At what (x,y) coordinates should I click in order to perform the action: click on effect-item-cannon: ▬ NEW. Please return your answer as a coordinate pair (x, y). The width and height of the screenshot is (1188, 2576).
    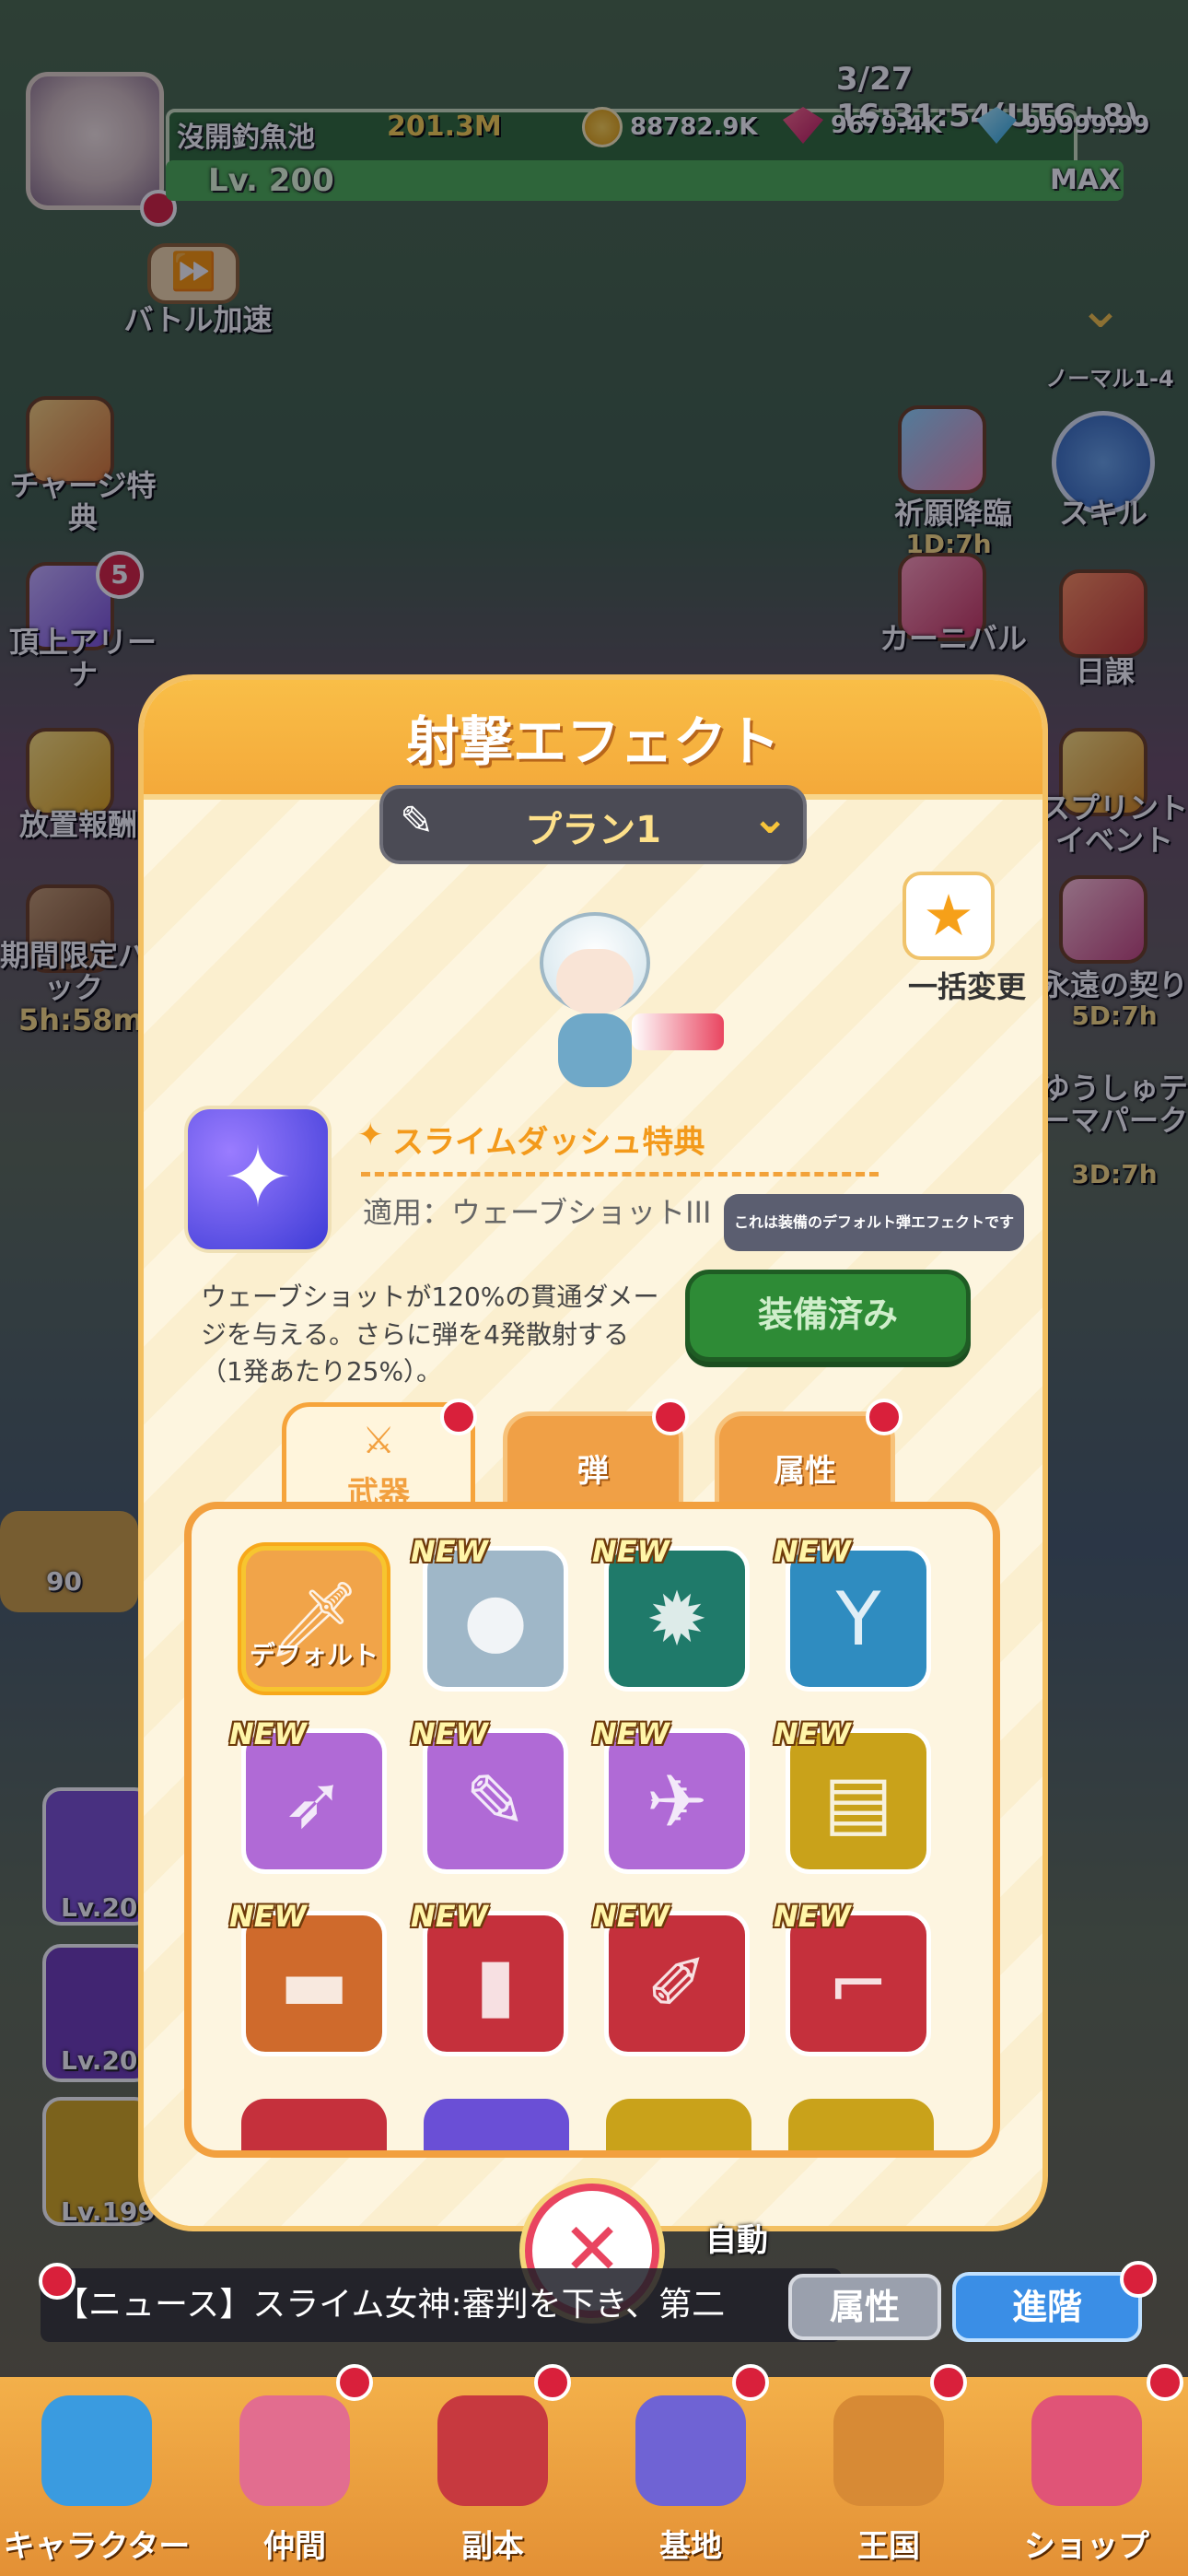
    Looking at the image, I should click on (308, 1978).